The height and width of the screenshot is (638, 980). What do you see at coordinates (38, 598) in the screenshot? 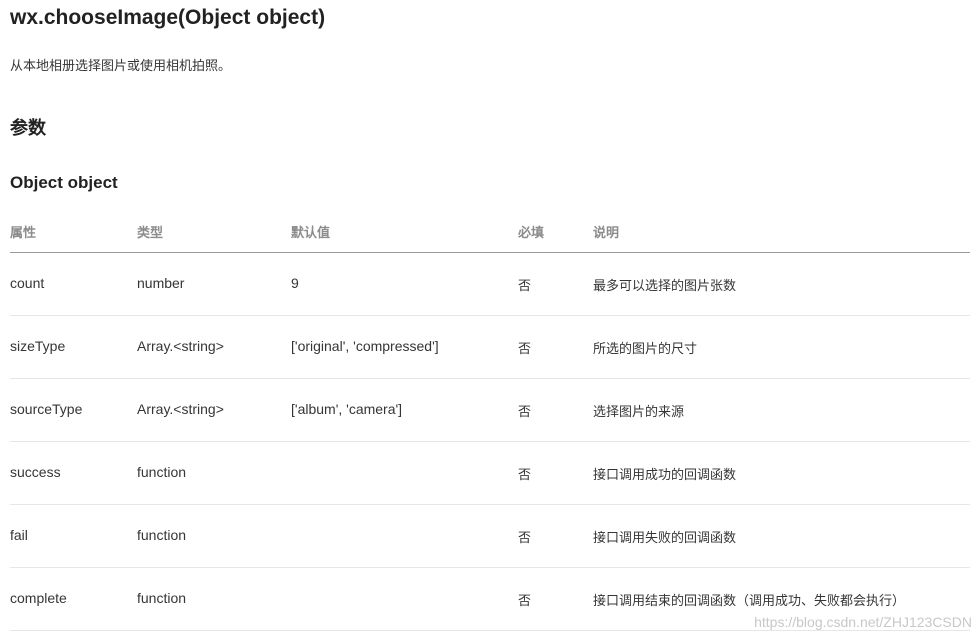
I see `cell-property: complete` at bounding box center [38, 598].